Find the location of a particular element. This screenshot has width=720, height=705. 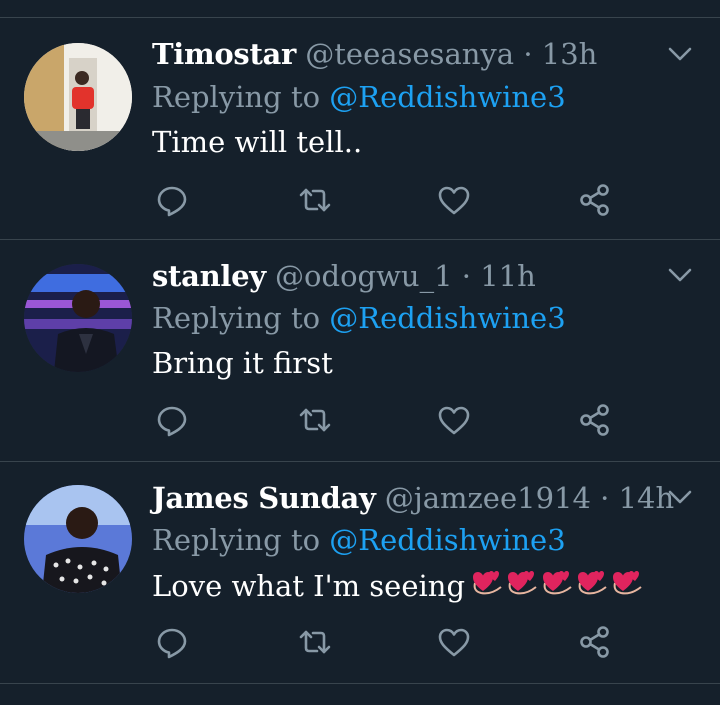

emoji-group is located at coordinates (558, 588).